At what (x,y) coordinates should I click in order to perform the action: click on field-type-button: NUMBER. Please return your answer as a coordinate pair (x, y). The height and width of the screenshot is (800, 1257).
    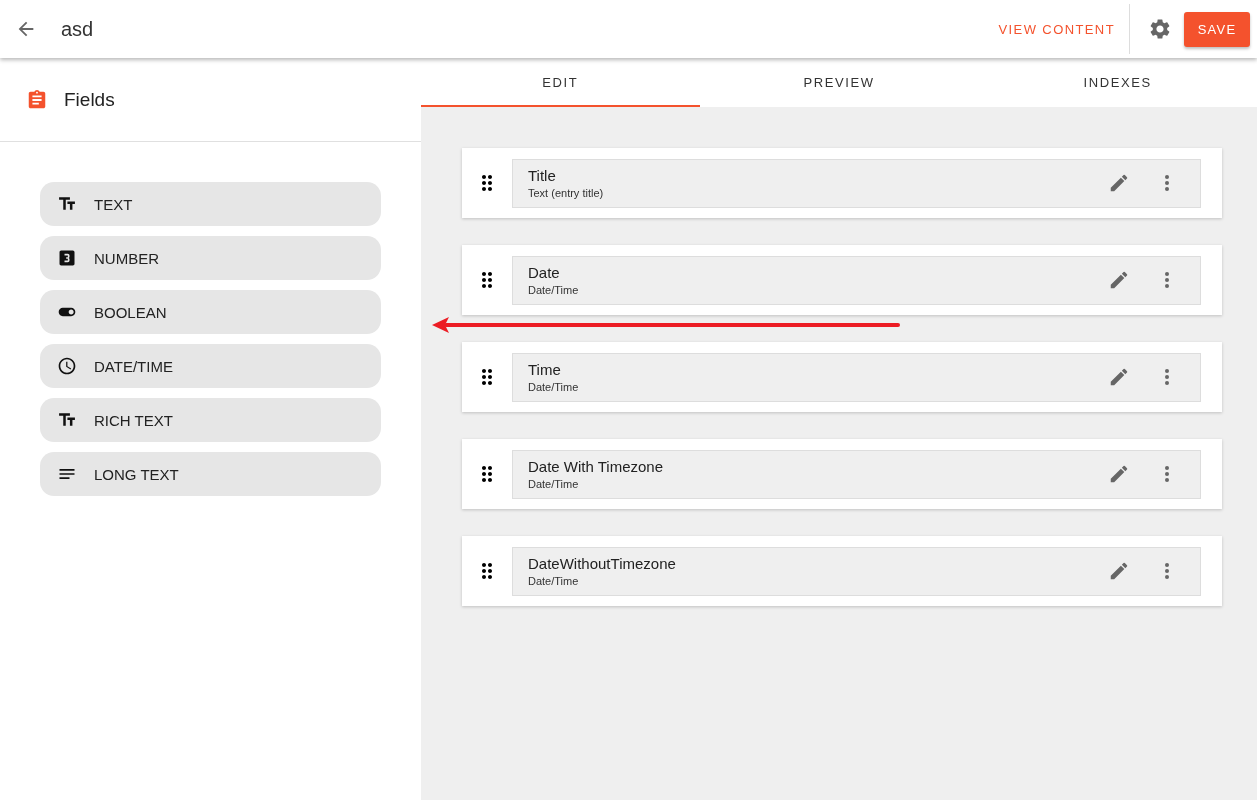
    Looking at the image, I should click on (210, 258).